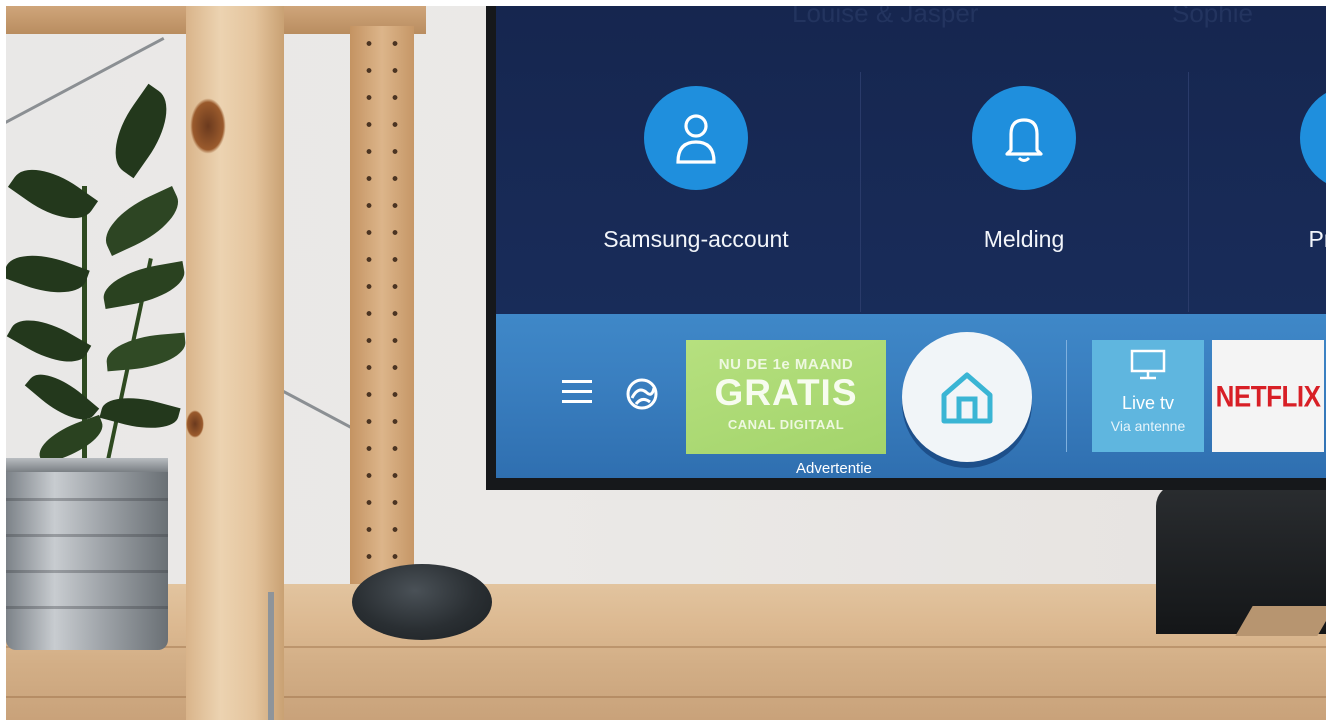 This screenshot has height=720, width=1332. I want to click on settings-tile-privacy: Privacyv, so click(1274, 169).